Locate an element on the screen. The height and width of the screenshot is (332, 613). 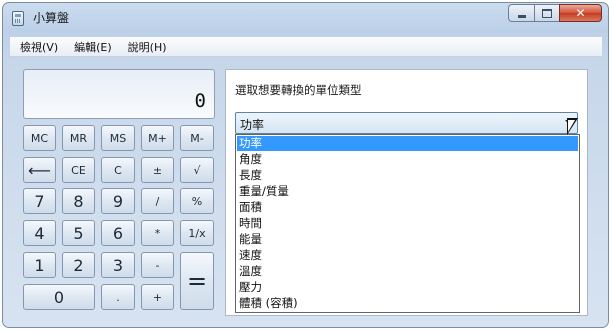
plus-button: + is located at coordinates (157, 297).